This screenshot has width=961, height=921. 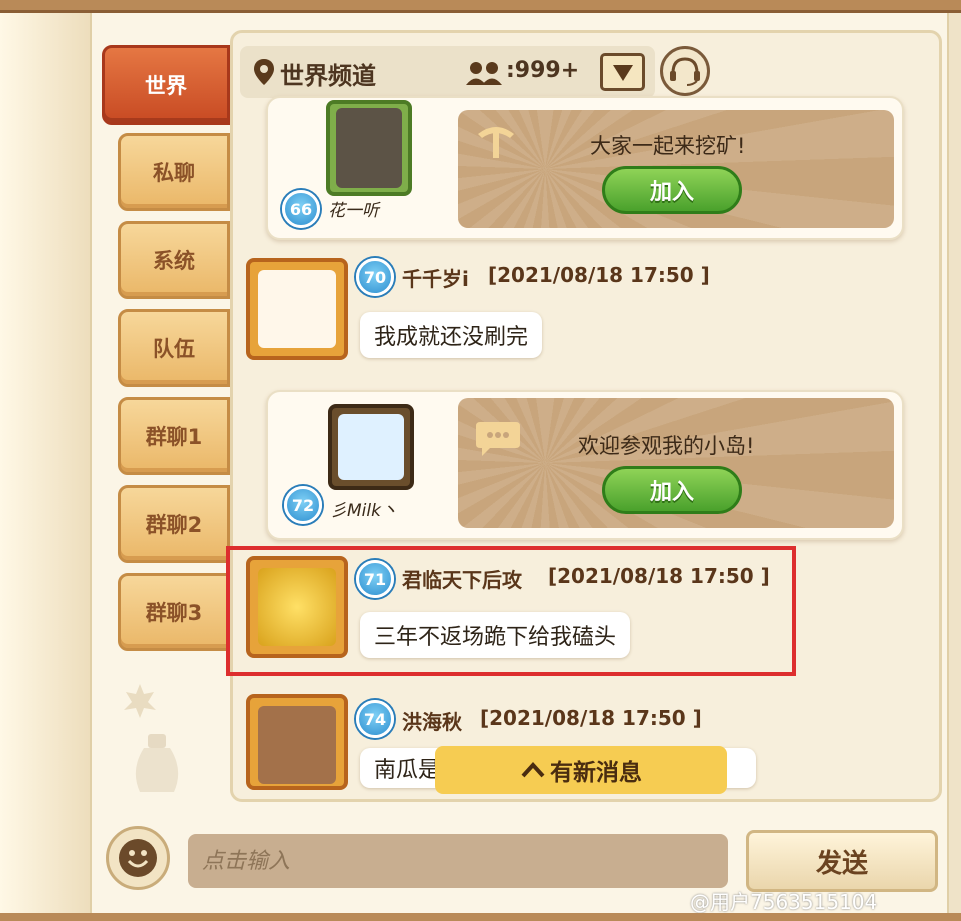 I want to click on new-message-banner: 有新消息, so click(x=581, y=770).